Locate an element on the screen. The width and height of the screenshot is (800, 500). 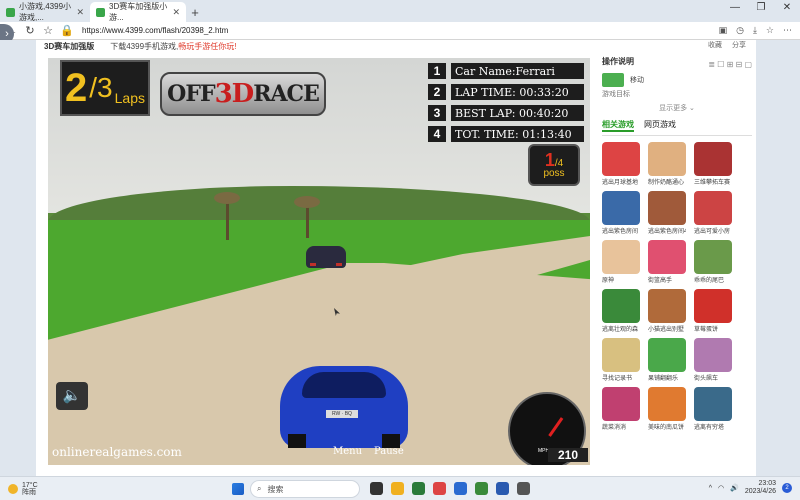
game-name: 逃出紫色房间 is located at coordinates (621, 230).